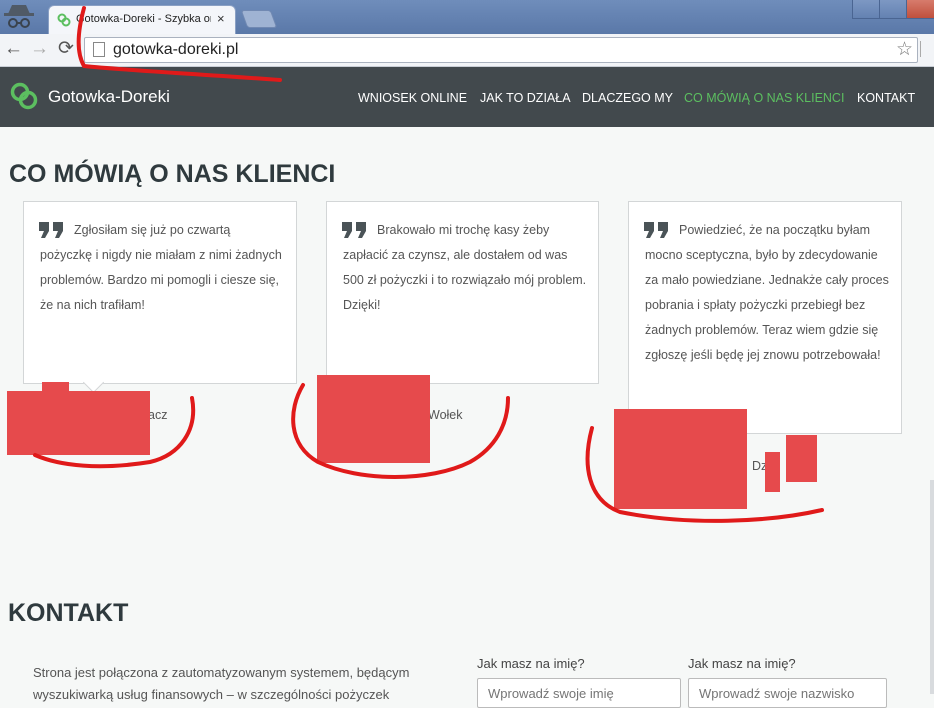 This screenshot has width=934, height=708. What do you see at coordinates (66, 49) in the screenshot?
I see `reload-button: ⟳` at bounding box center [66, 49].